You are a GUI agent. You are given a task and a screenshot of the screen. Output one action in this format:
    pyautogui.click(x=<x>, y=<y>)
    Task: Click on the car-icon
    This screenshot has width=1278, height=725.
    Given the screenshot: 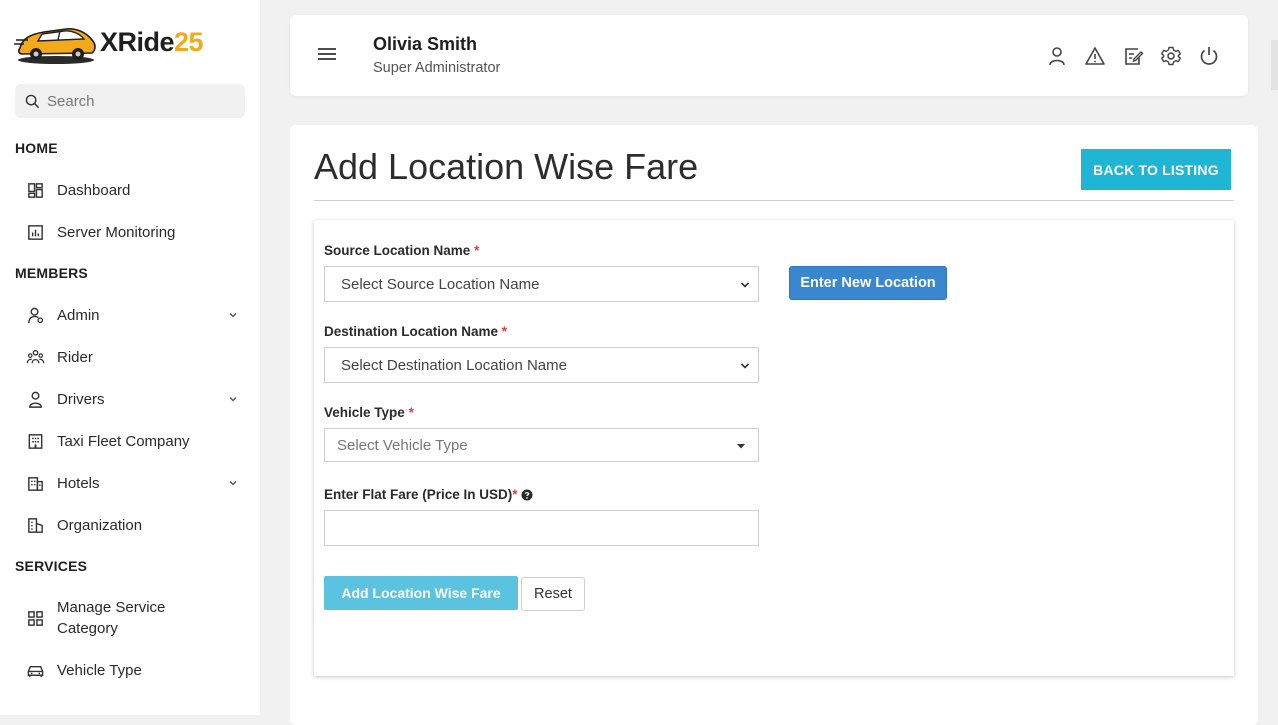 What is the action you would take?
    pyautogui.click(x=35, y=671)
    